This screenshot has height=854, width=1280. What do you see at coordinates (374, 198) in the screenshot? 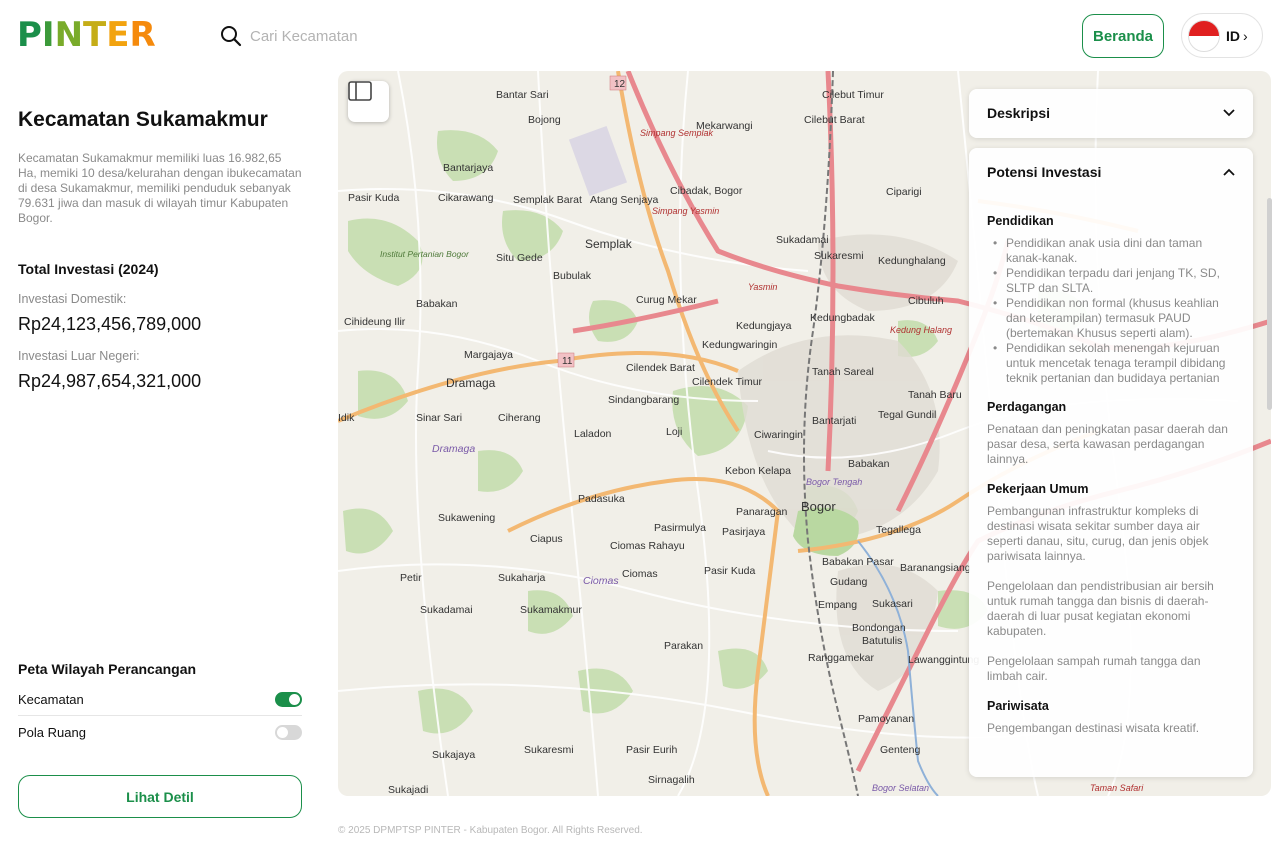
I see `map-label: Pasir Kuda` at bounding box center [374, 198].